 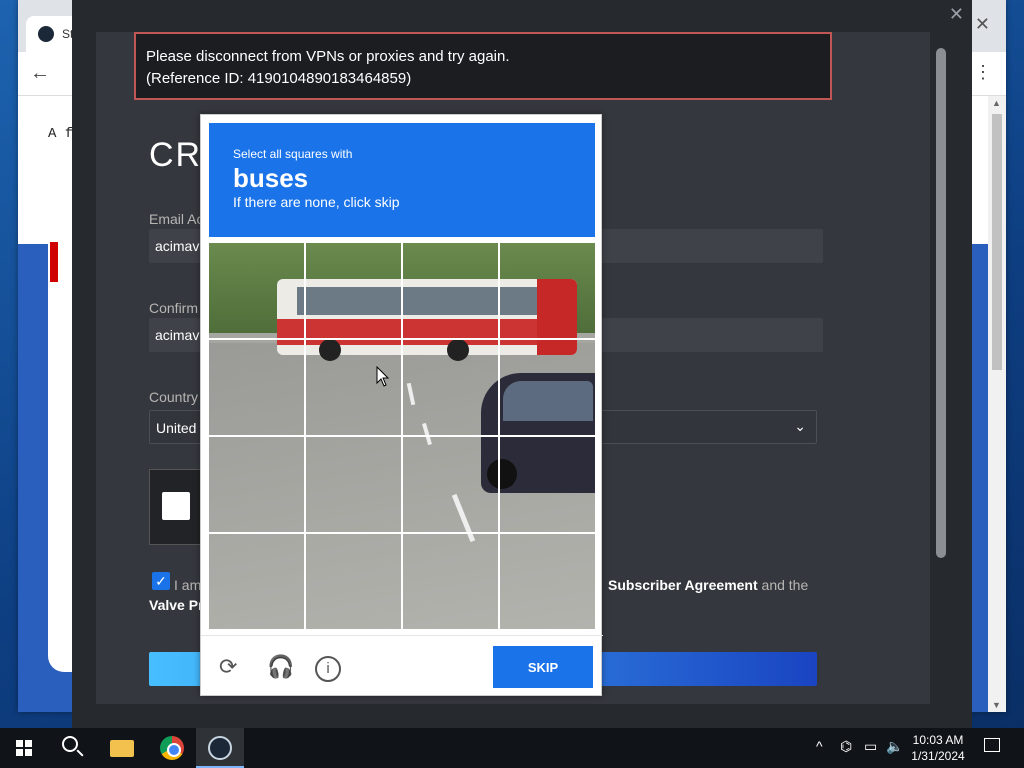 What do you see at coordinates (271, 178) in the screenshot?
I see `challenge-target: buses` at bounding box center [271, 178].